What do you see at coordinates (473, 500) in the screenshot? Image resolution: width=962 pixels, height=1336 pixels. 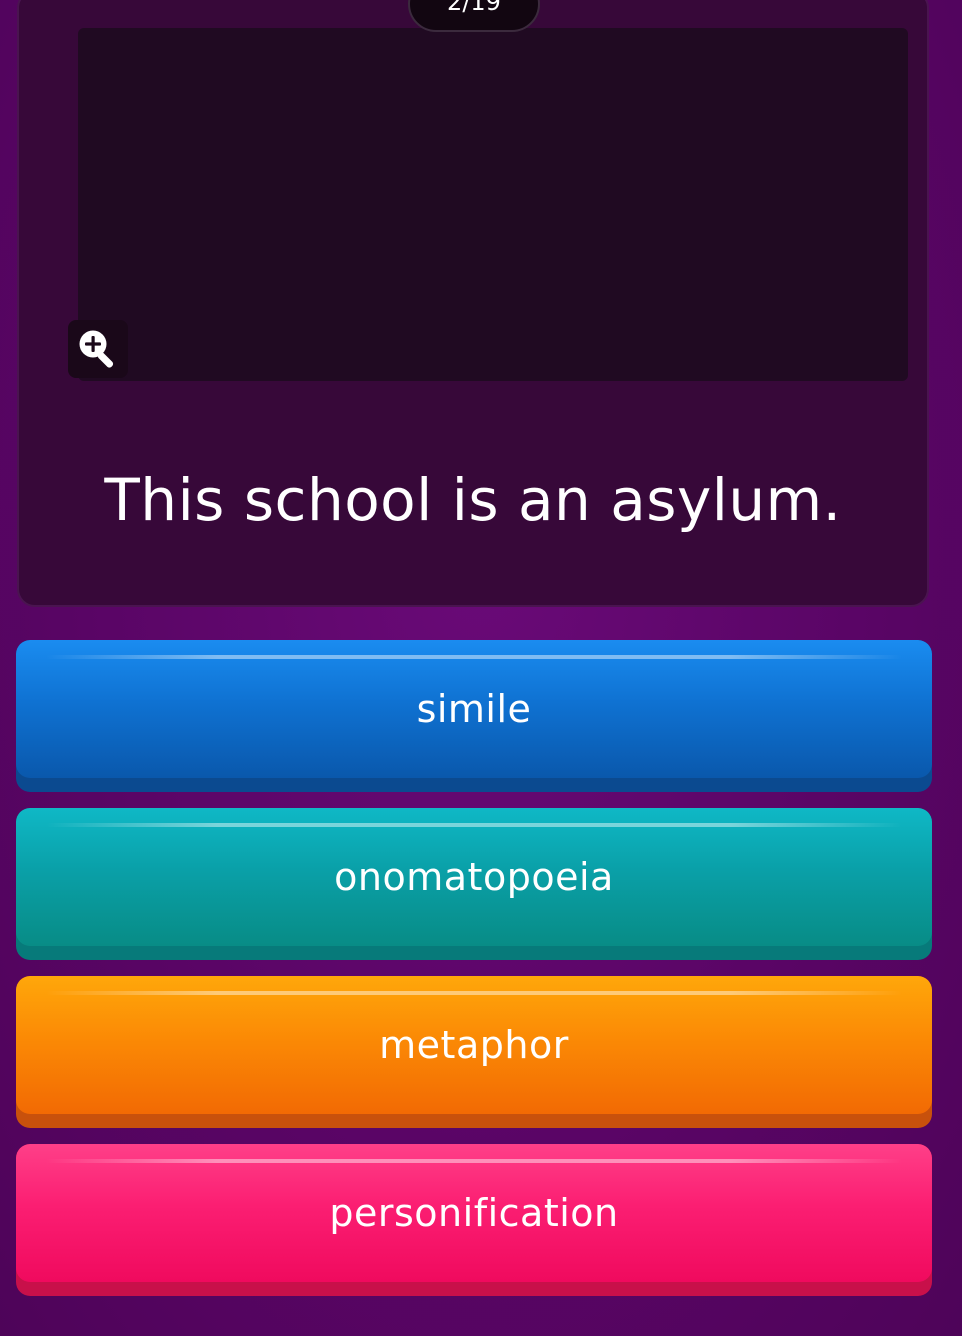 I see `question-text: This school is an asylum.` at bounding box center [473, 500].